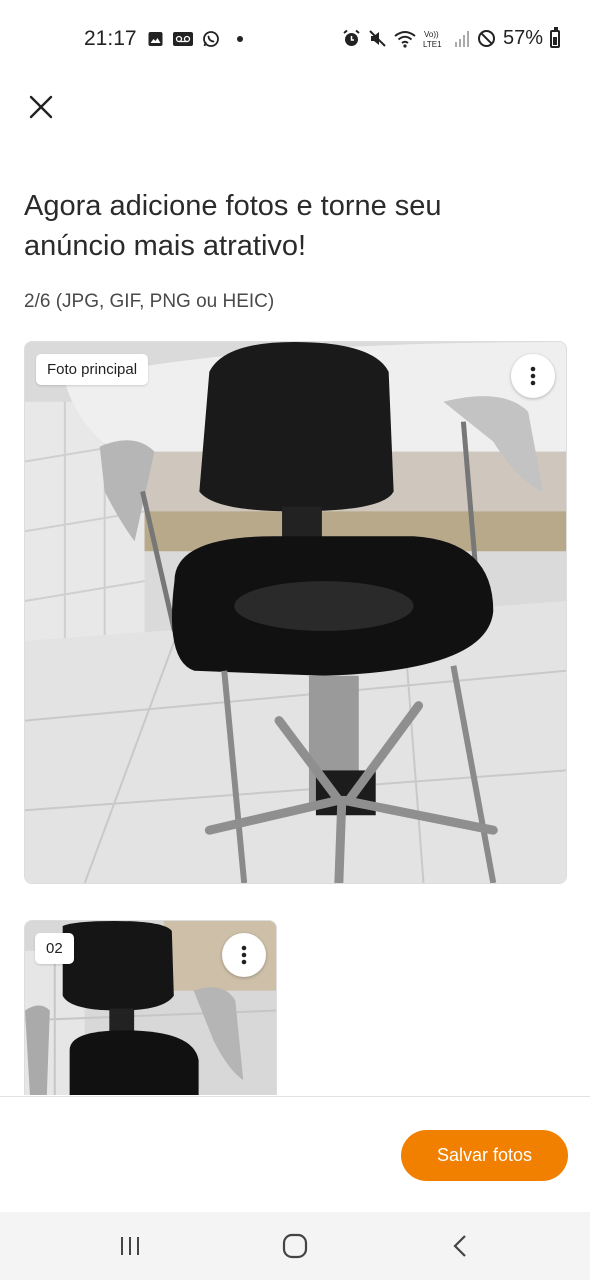 The image size is (590, 1280). I want to click on recent-apps-icon, so click(130, 1246).